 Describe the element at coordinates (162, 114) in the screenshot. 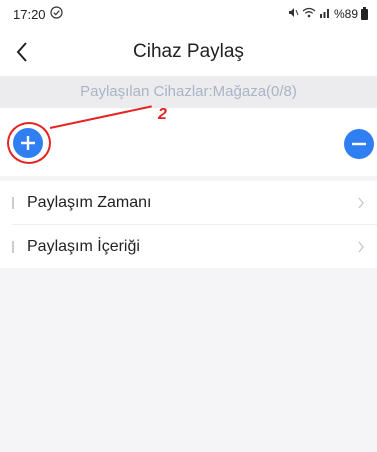

I see `annotation-number: 2` at that location.